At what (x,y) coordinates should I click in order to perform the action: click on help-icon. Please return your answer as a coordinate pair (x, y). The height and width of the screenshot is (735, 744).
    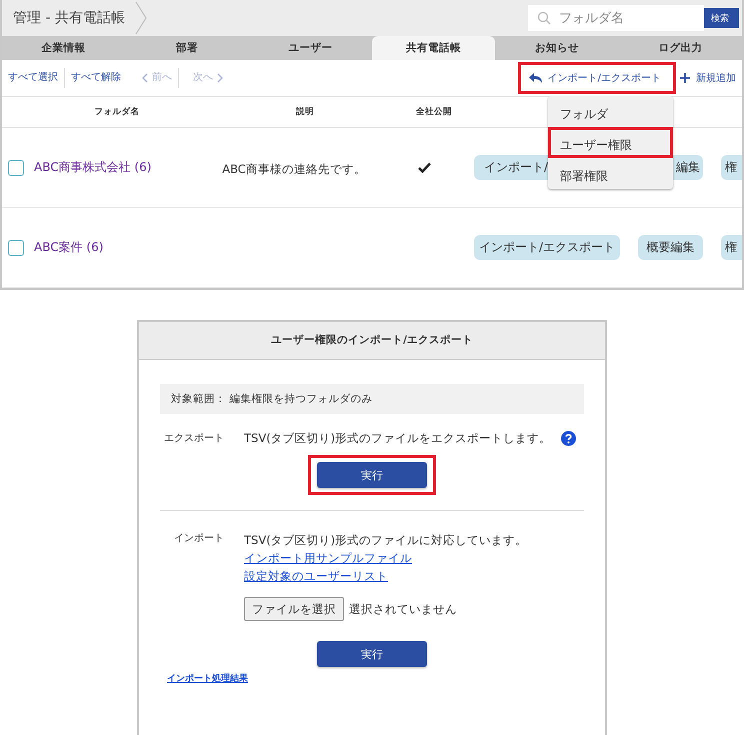
    Looking at the image, I should click on (568, 438).